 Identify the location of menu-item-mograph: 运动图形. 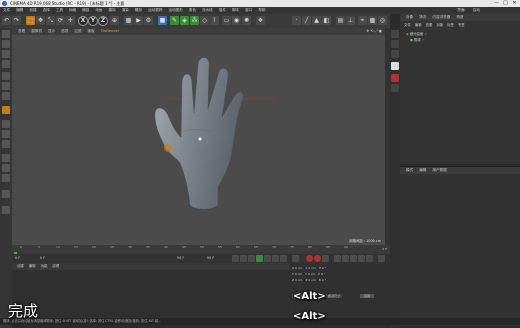
(175, 10).